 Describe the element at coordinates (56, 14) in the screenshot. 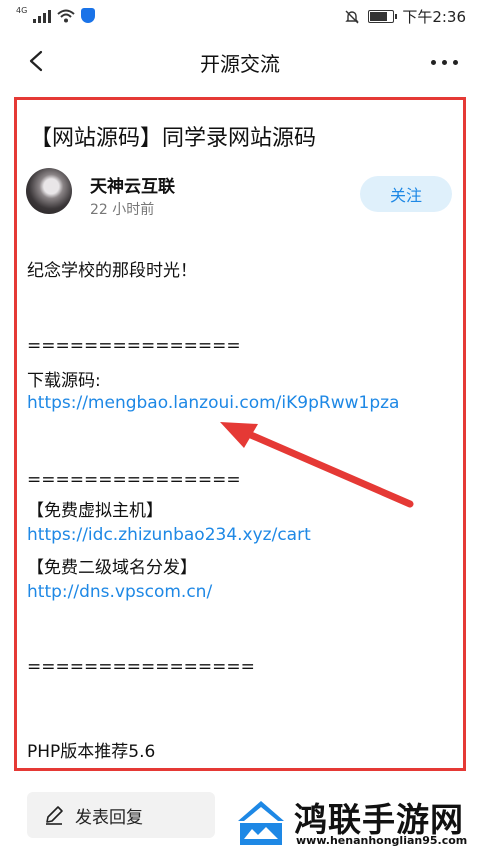

I see `status-left: 4G` at that location.